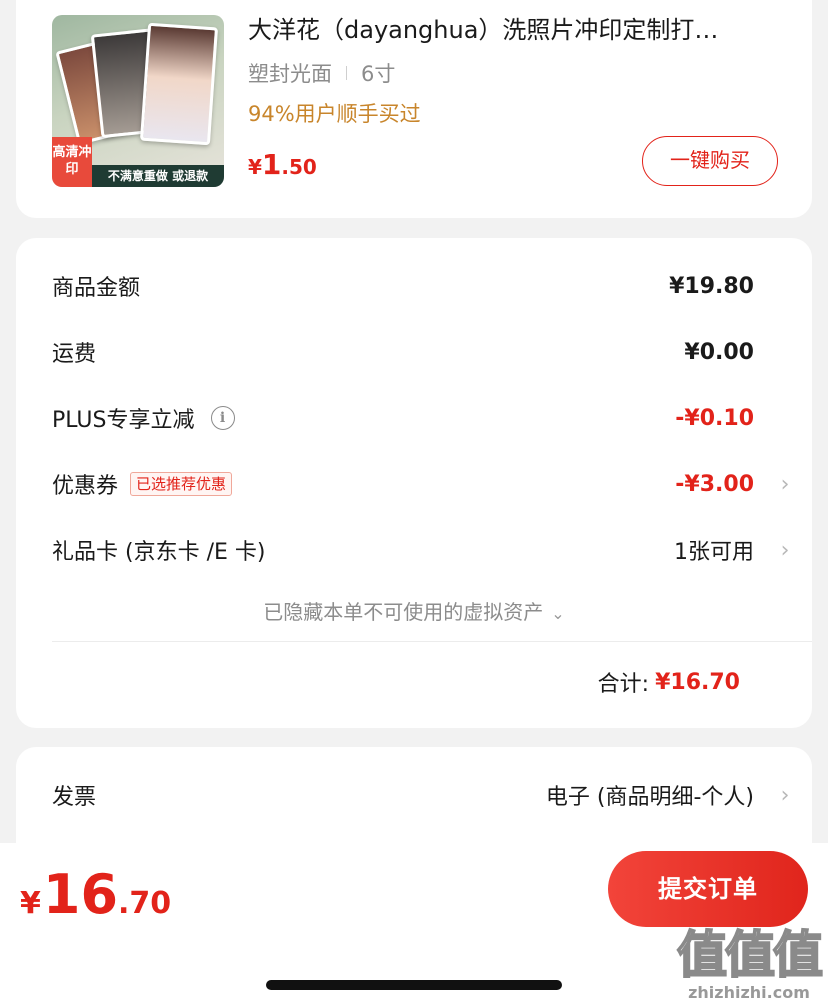  I want to click on plus-discount-row: PLUS专享立减 i -¥0.10, so click(414, 418).